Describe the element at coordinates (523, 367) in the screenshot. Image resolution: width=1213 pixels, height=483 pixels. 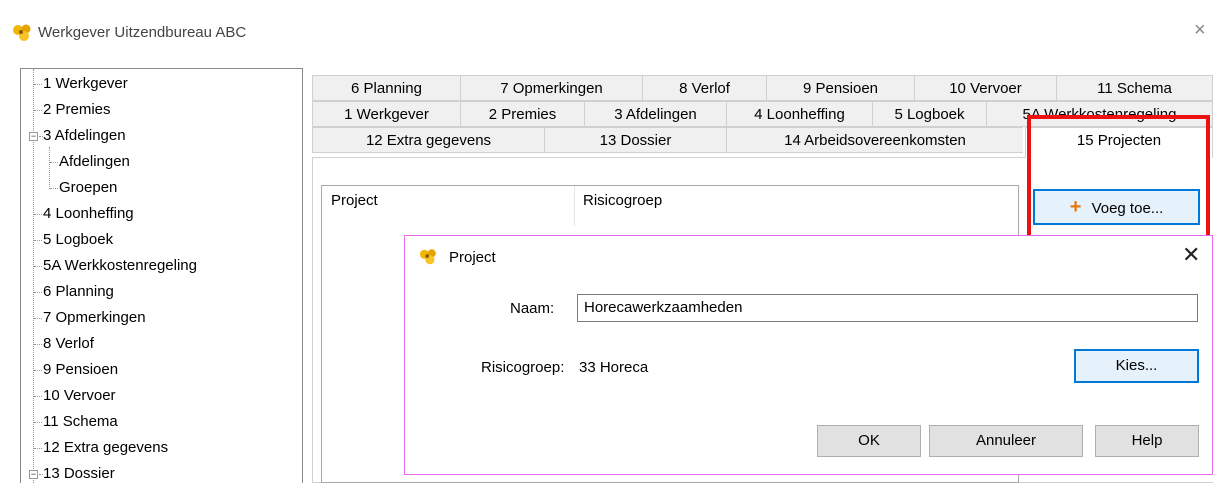
I see `risk-group-label: Risicogroep:` at that location.